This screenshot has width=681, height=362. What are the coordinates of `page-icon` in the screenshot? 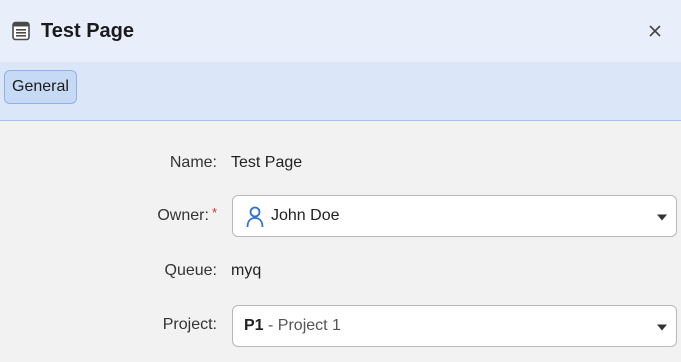 It's located at (21, 31).